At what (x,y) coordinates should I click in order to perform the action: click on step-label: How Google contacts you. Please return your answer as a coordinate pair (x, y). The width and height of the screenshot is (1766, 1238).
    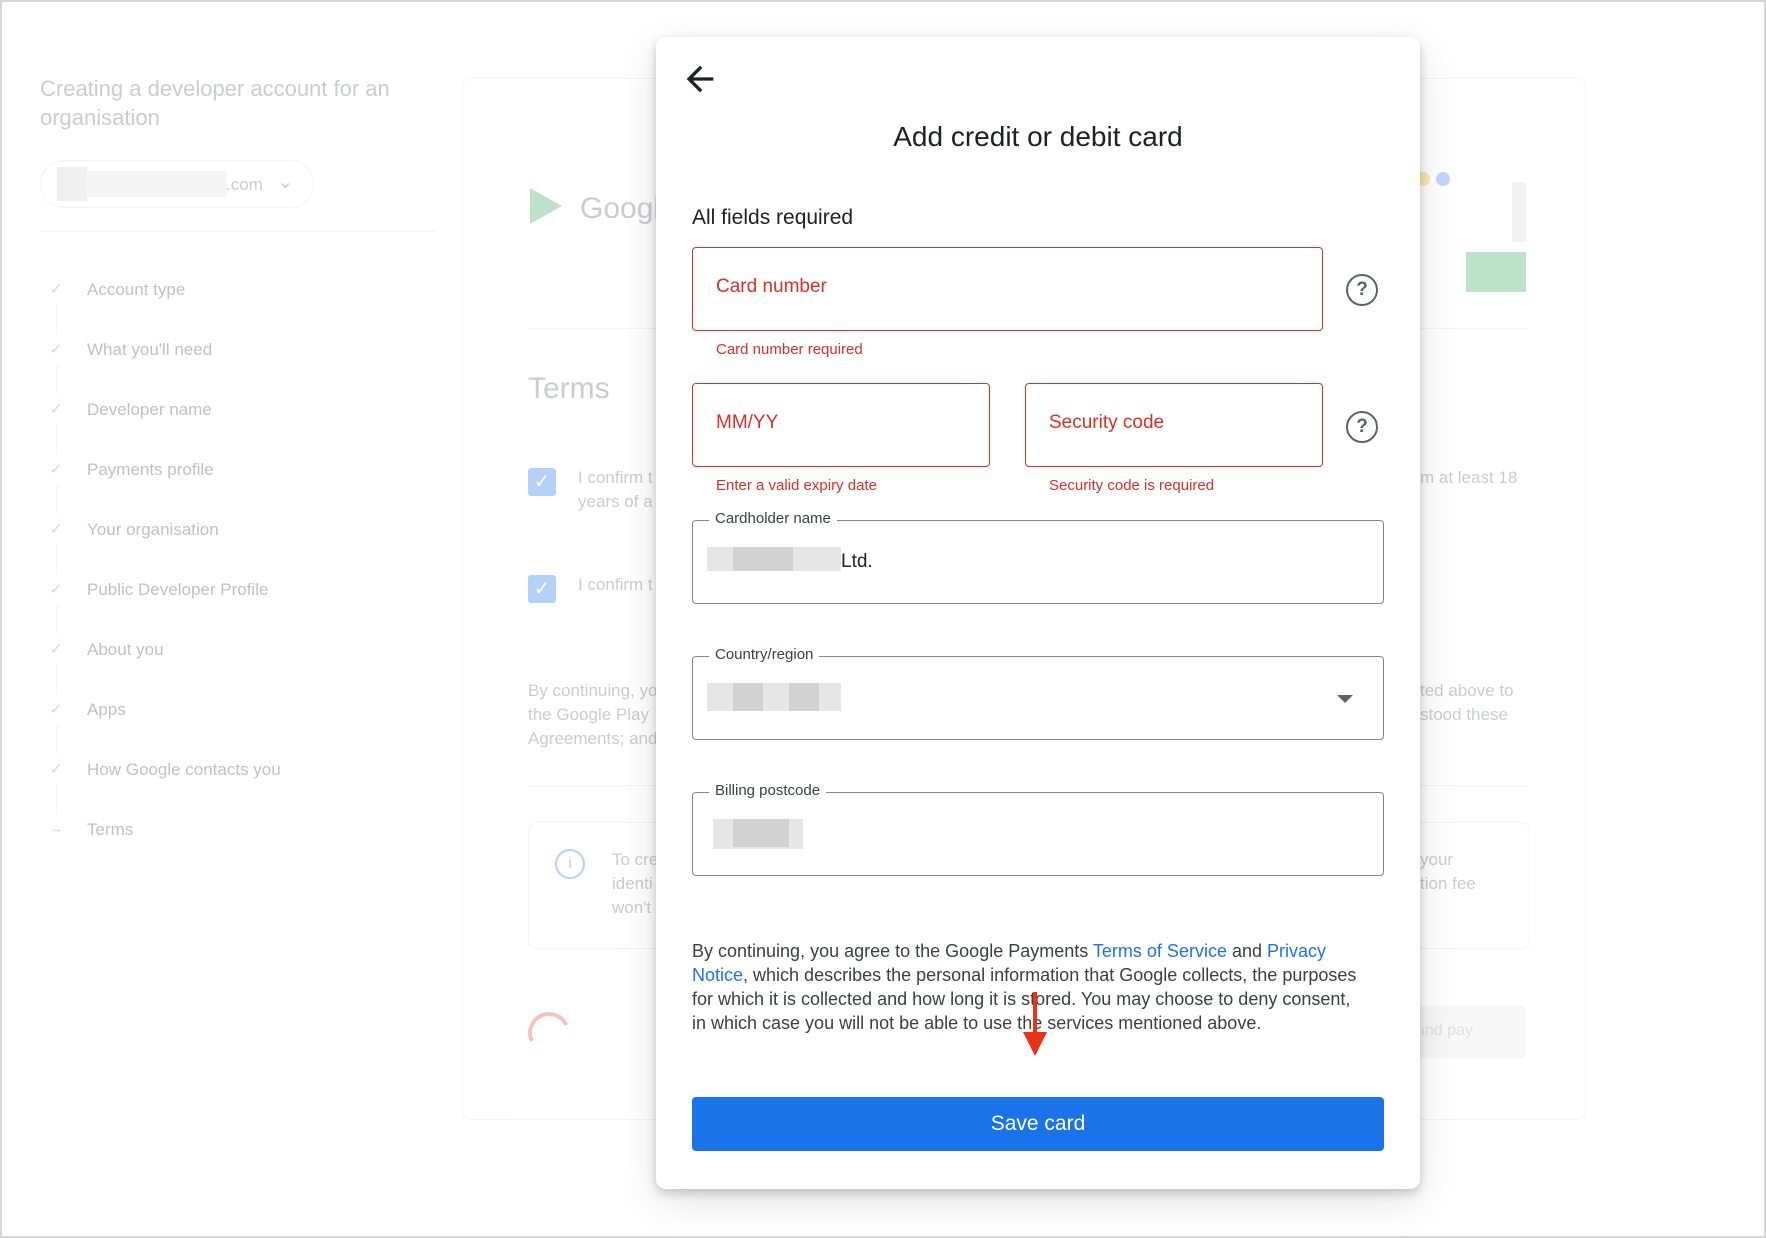
    Looking at the image, I should click on (184, 769).